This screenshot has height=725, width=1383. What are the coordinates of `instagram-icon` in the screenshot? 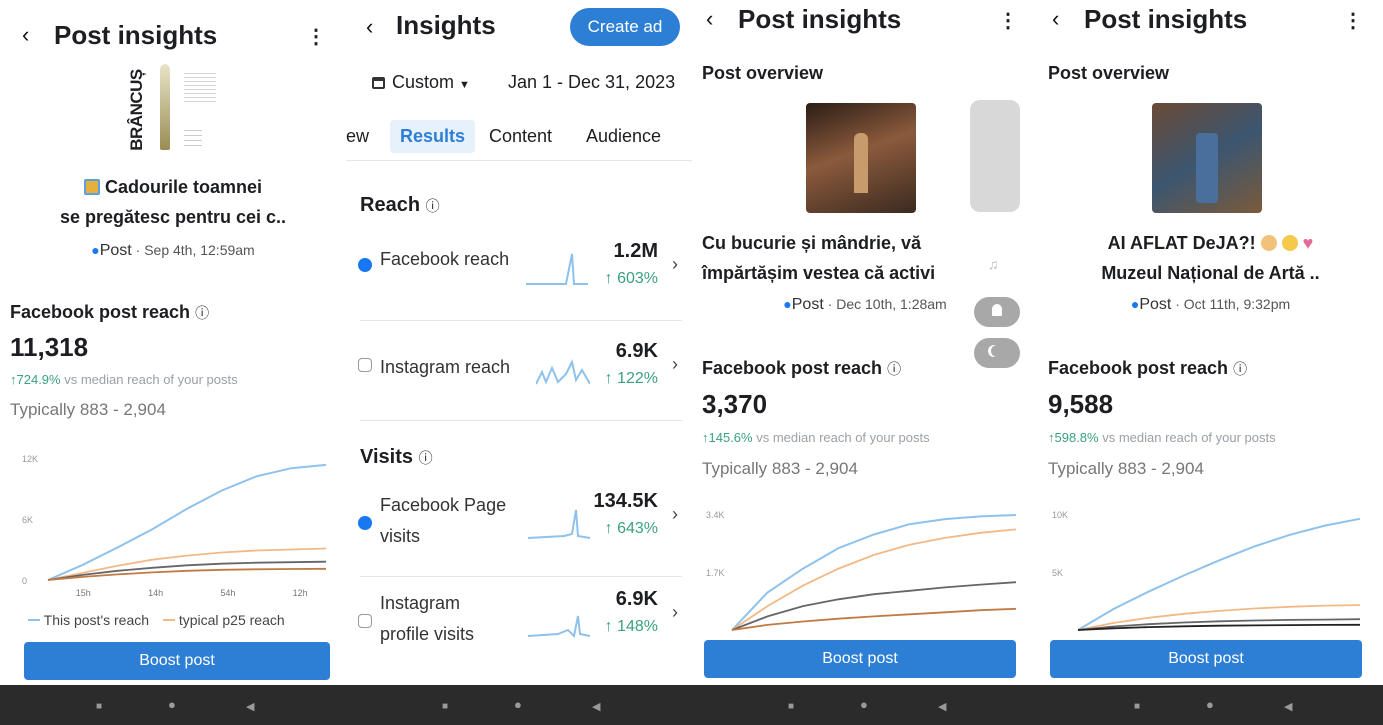 It's located at (365, 621).